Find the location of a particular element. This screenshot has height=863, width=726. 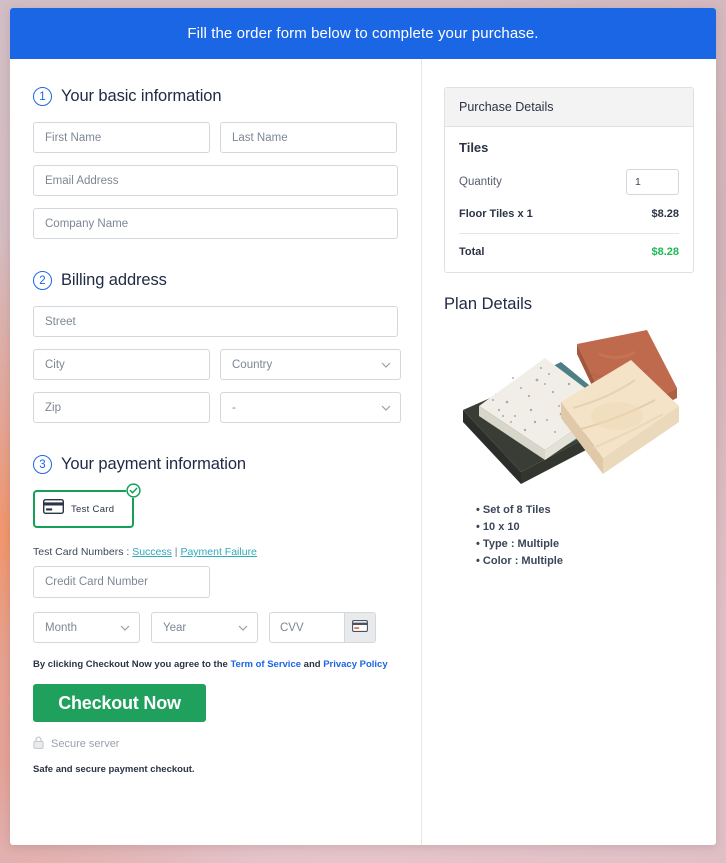

state-select: - is located at coordinates (310, 407).